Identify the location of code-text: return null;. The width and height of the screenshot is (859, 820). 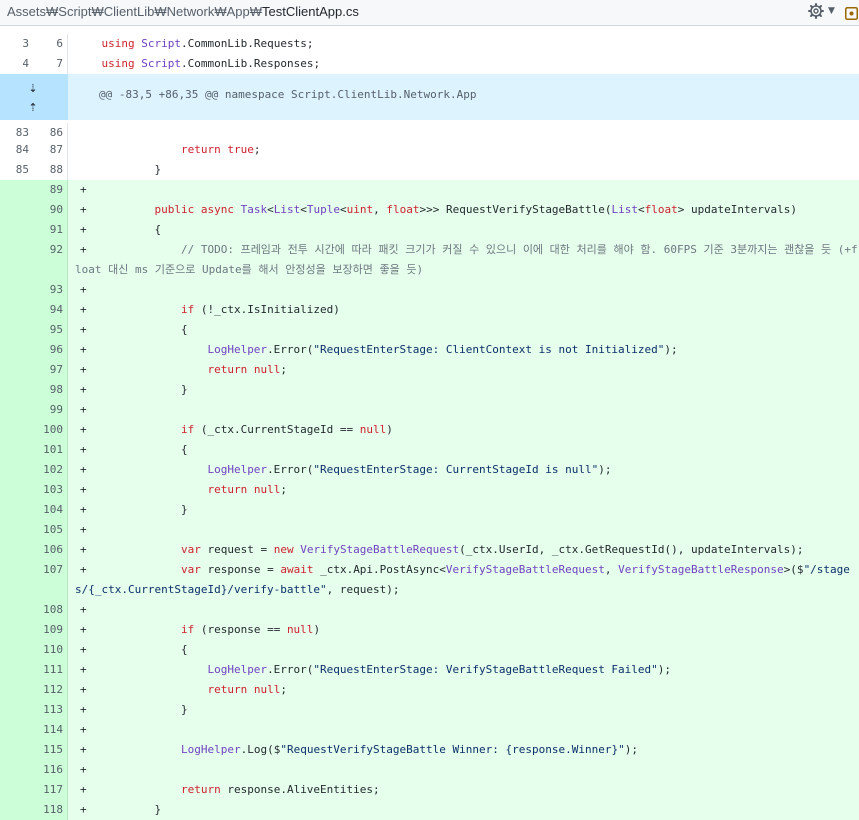
(247, 369).